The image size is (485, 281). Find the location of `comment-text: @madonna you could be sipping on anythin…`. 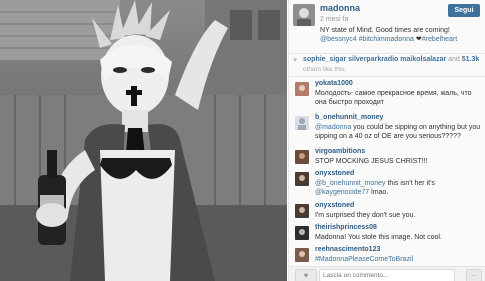

comment-text: @madonna you could be sipping on anythin… is located at coordinates (398, 132).